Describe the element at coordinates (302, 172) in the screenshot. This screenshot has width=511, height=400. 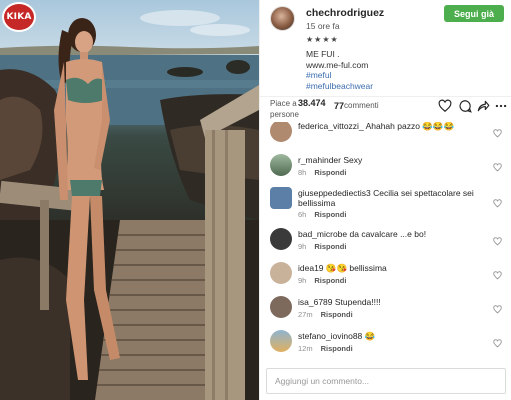
I see `comment-time: 8h` at that location.